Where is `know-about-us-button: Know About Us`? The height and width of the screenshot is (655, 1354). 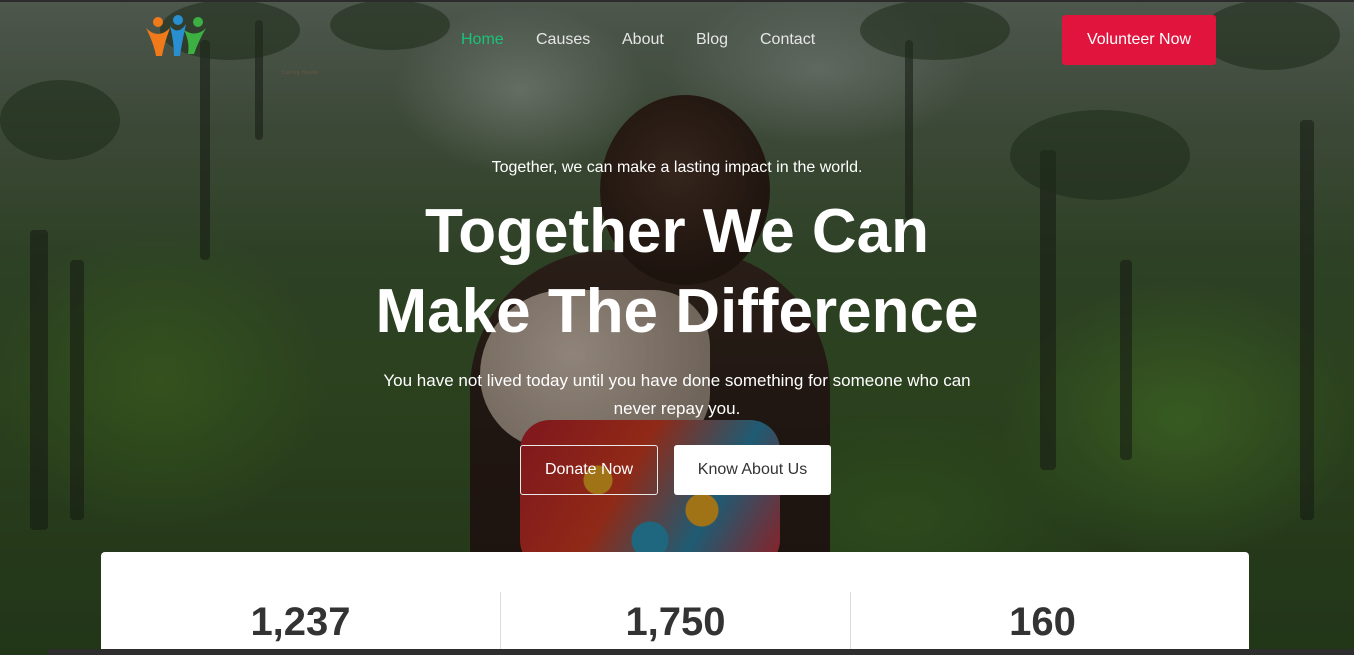 know-about-us-button: Know About Us is located at coordinates (752, 470).